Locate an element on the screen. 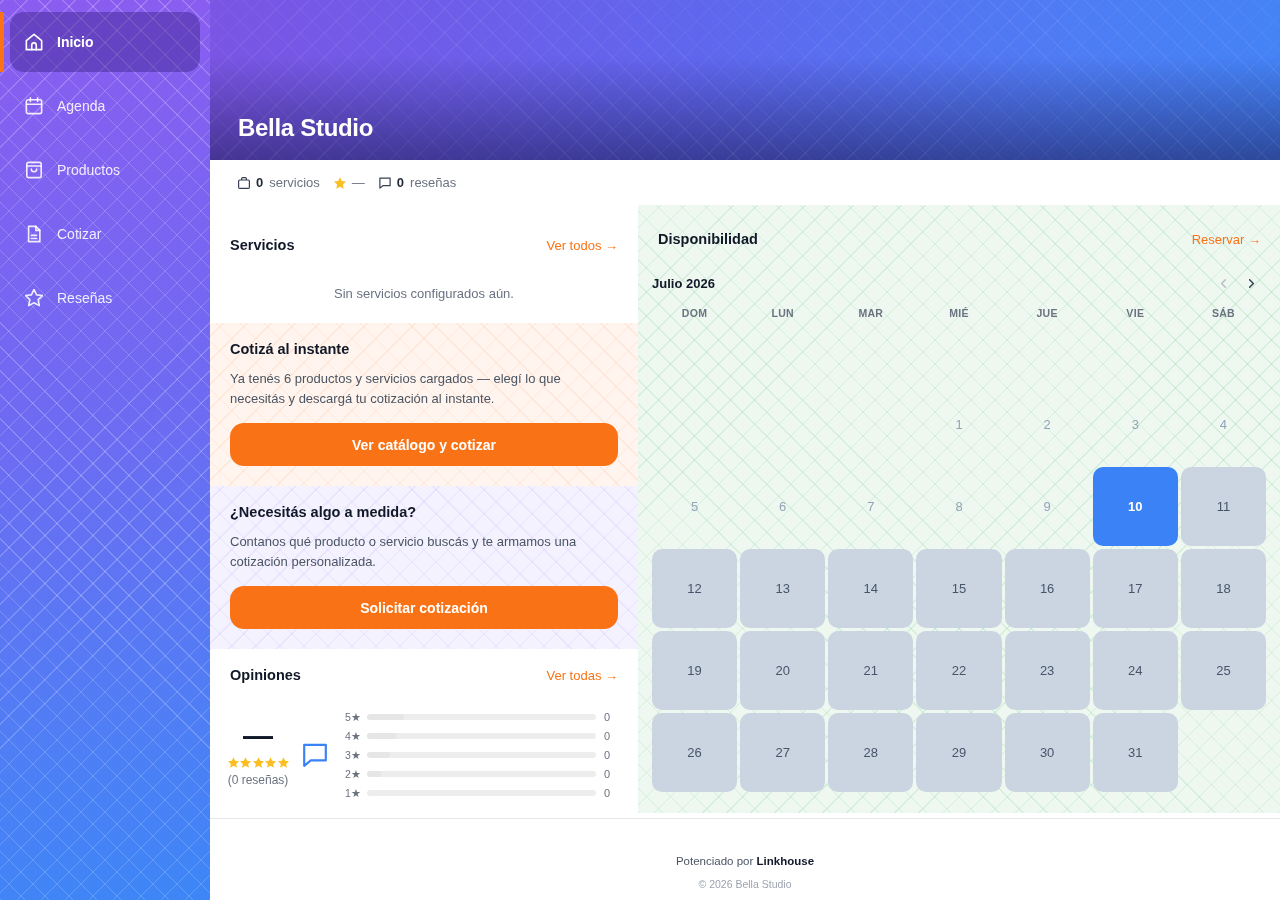 This screenshot has width=1280, height=900. average-rating: — is located at coordinates (258, 736).